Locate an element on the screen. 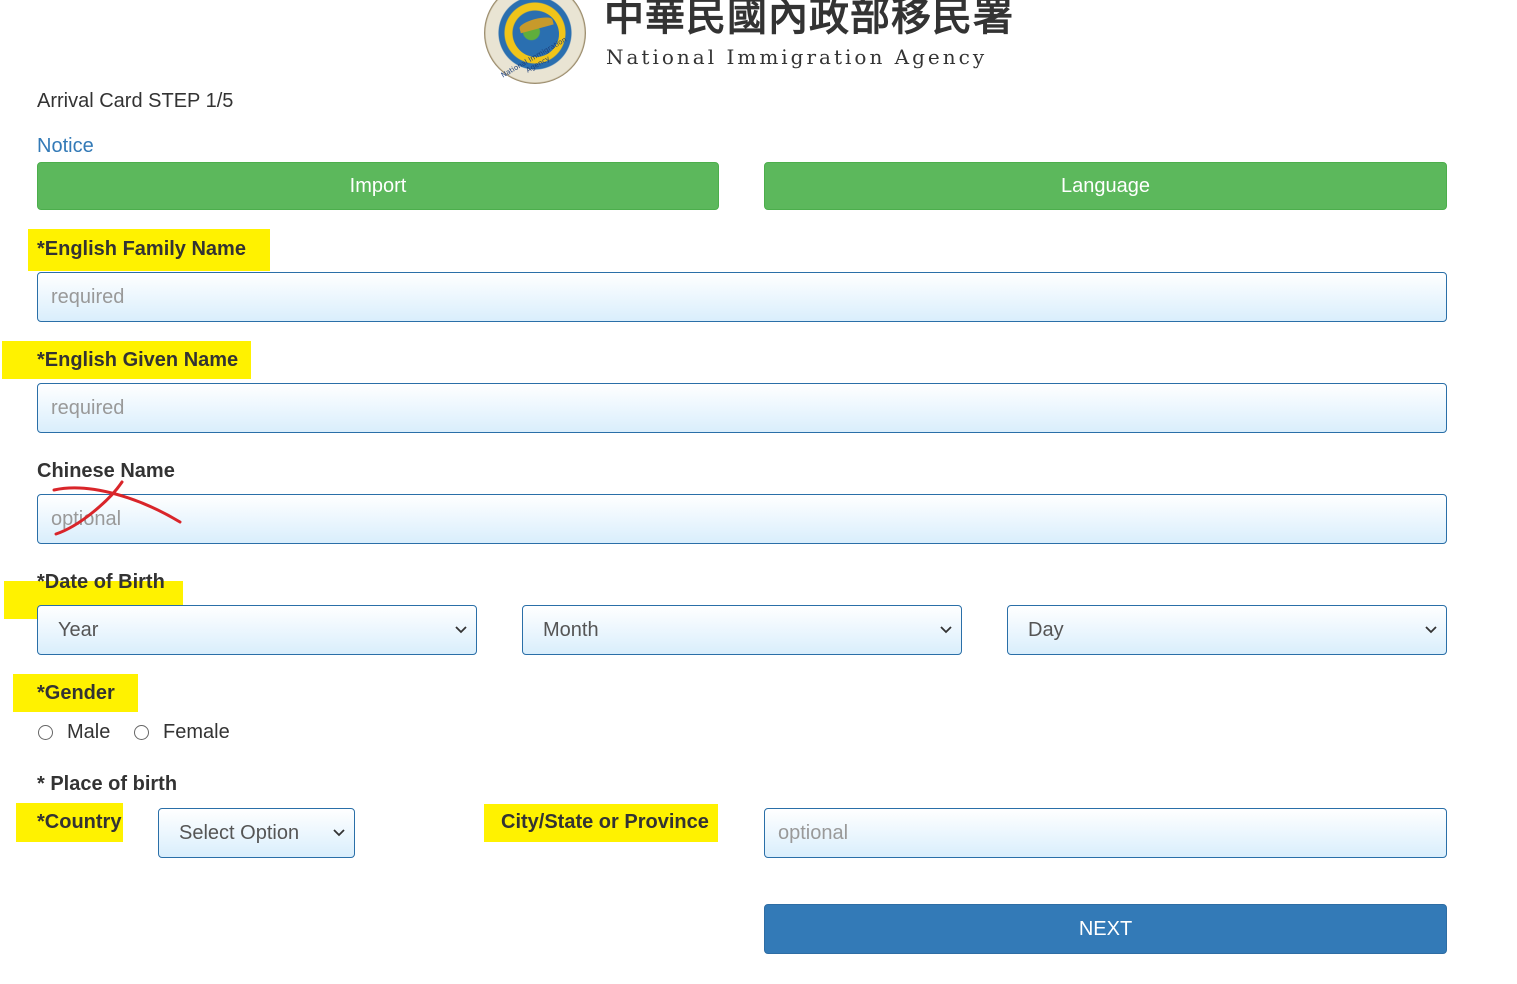 The image size is (1517, 984). birth-year-value: Year is located at coordinates (78, 629).